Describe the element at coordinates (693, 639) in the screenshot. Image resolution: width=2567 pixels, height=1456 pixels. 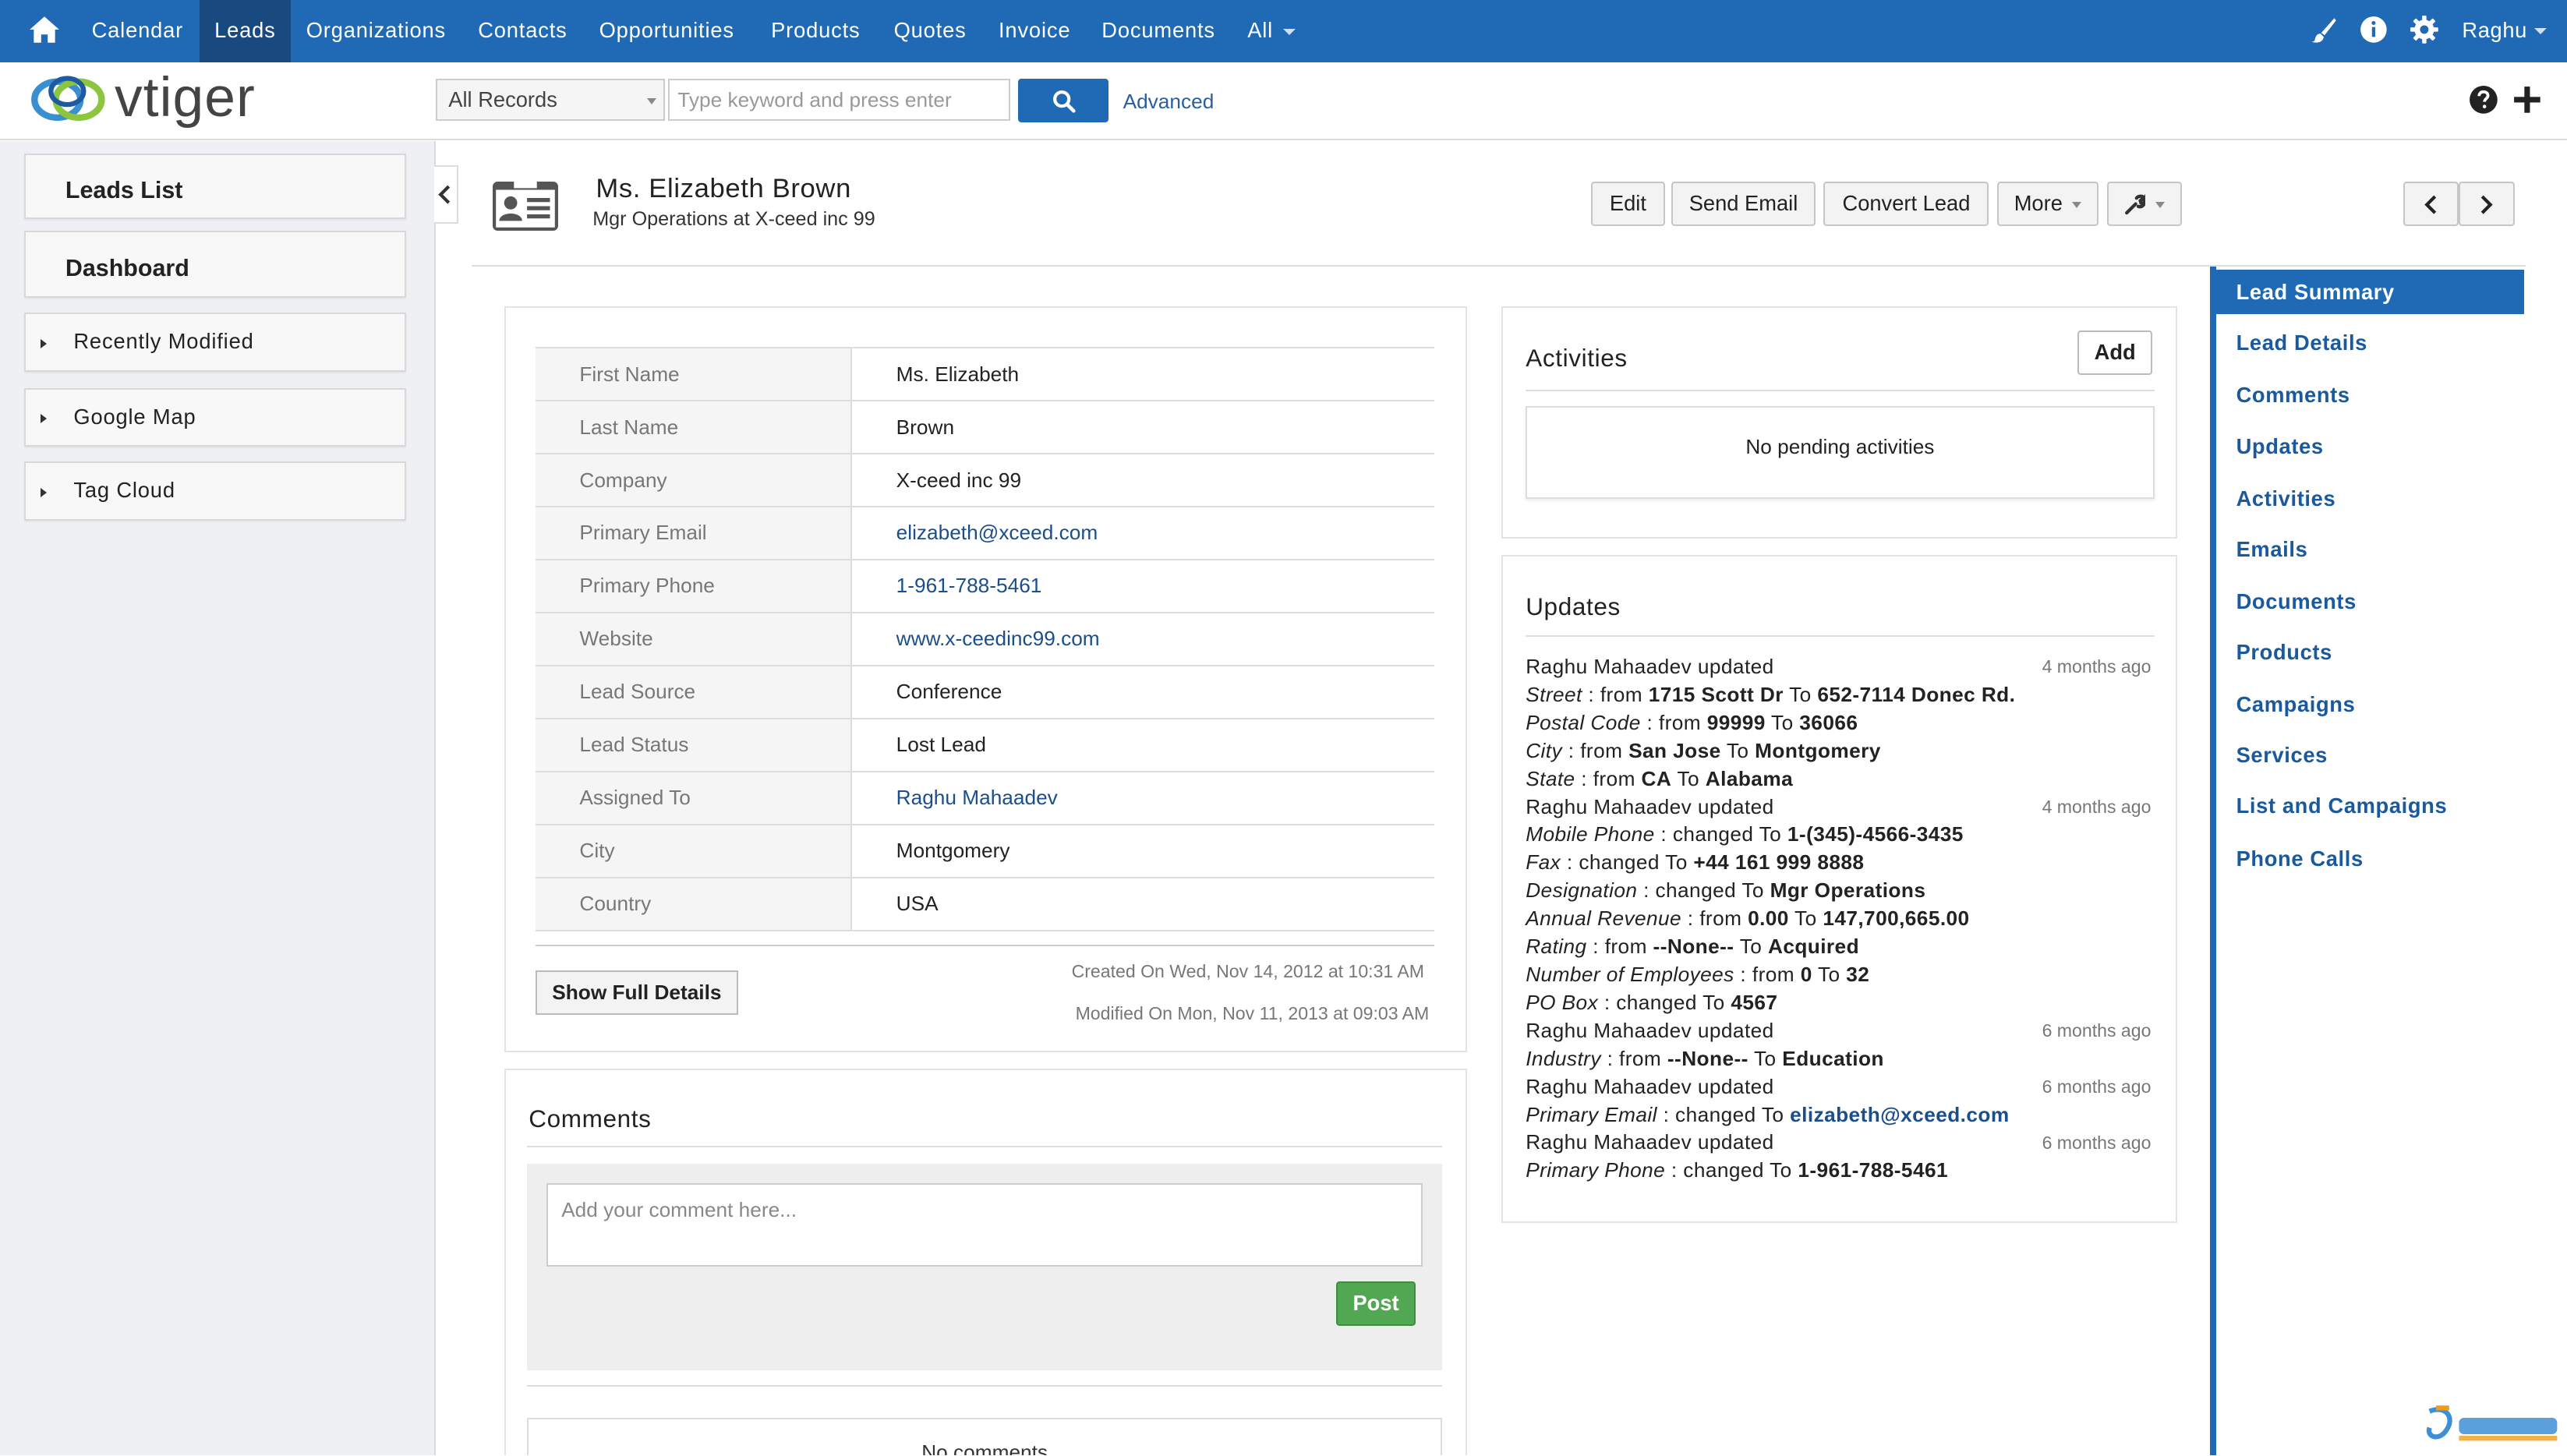
I see `field-label: Website` at that location.